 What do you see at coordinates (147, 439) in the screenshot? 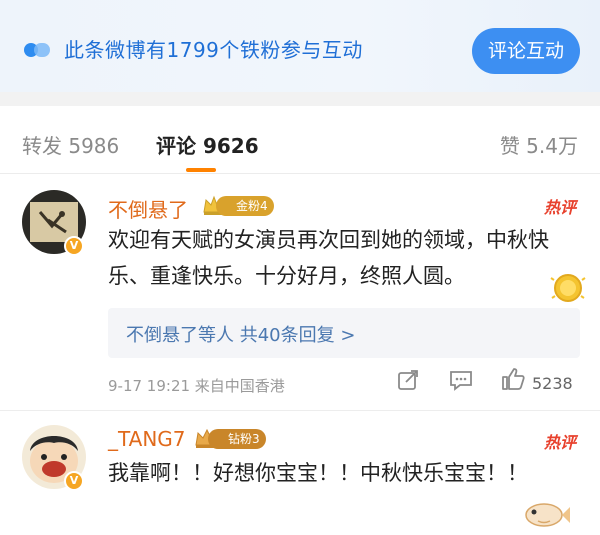
I see `comment-username: _TANG7` at bounding box center [147, 439].